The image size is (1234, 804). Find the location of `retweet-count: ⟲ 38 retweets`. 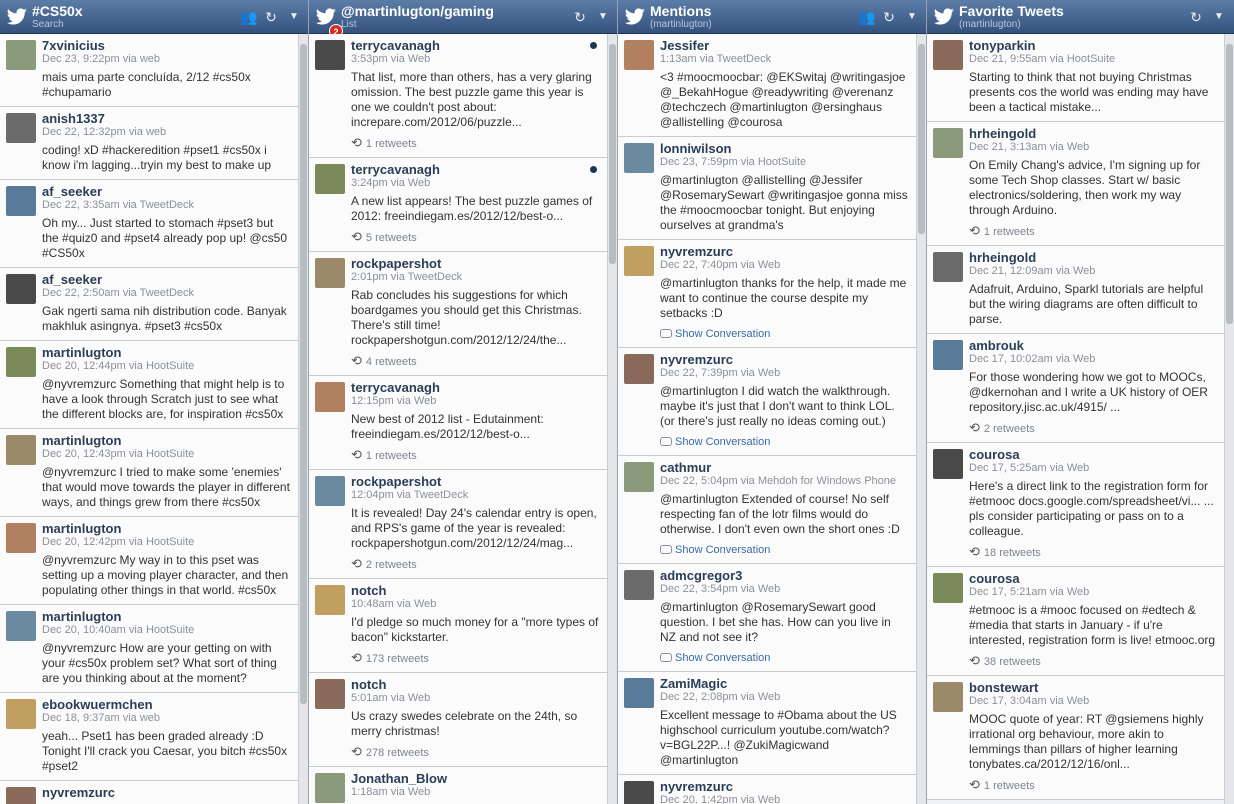

retweet-count: ⟲ 38 retweets is located at coordinates (1093, 661).